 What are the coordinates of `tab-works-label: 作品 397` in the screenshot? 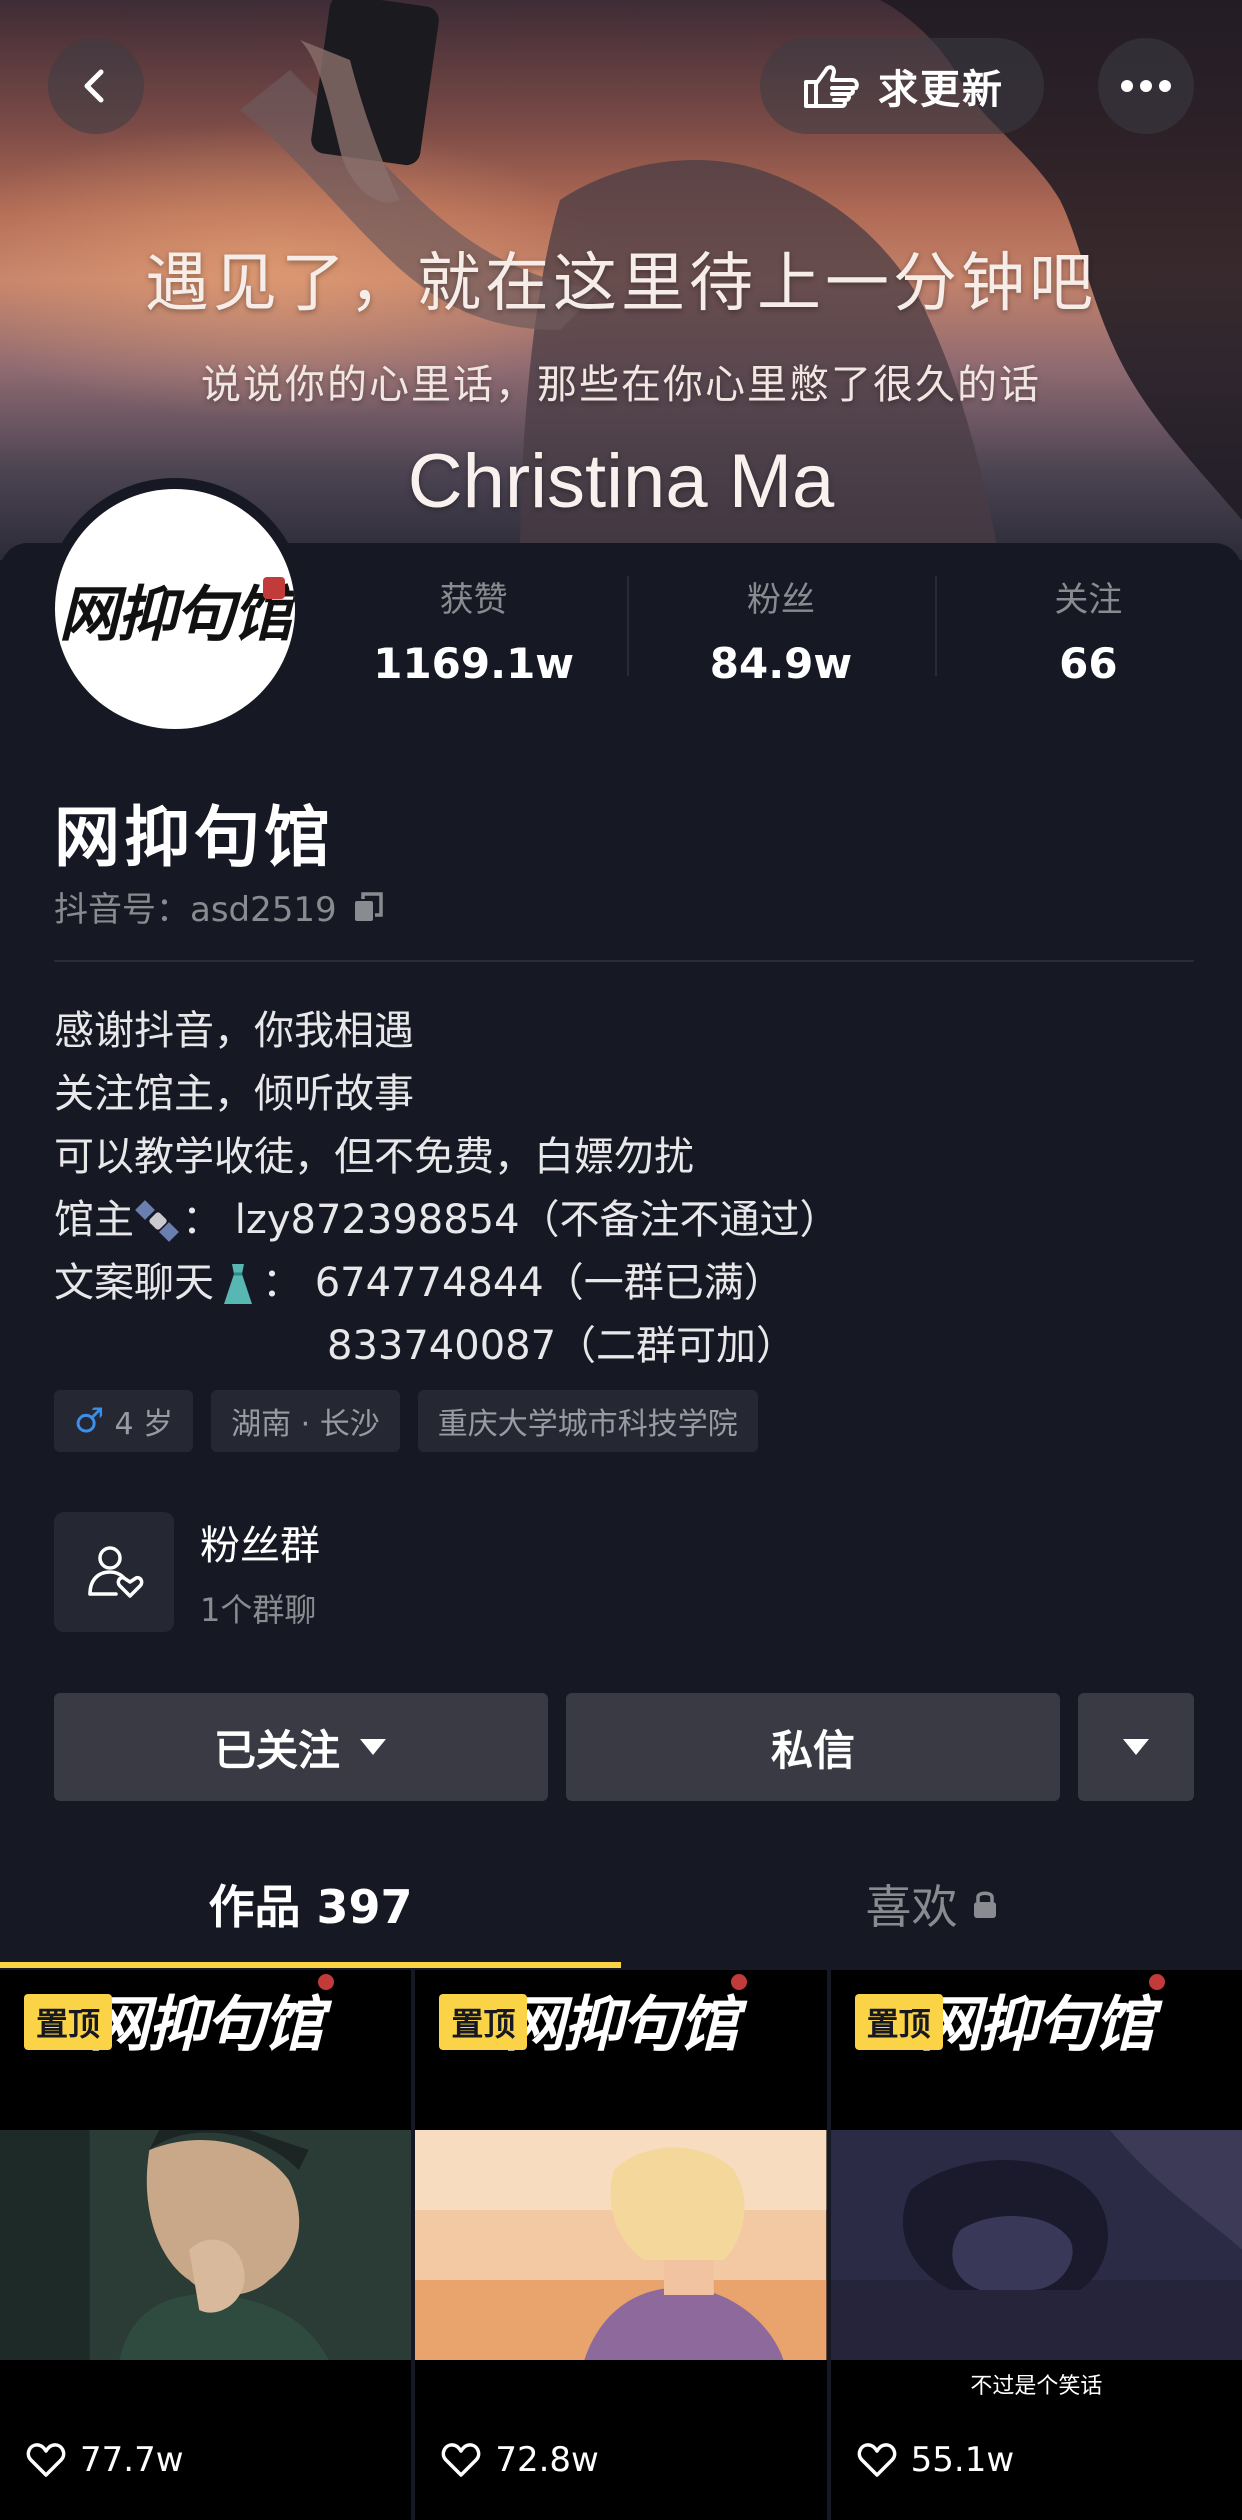 It's located at (310, 1907).